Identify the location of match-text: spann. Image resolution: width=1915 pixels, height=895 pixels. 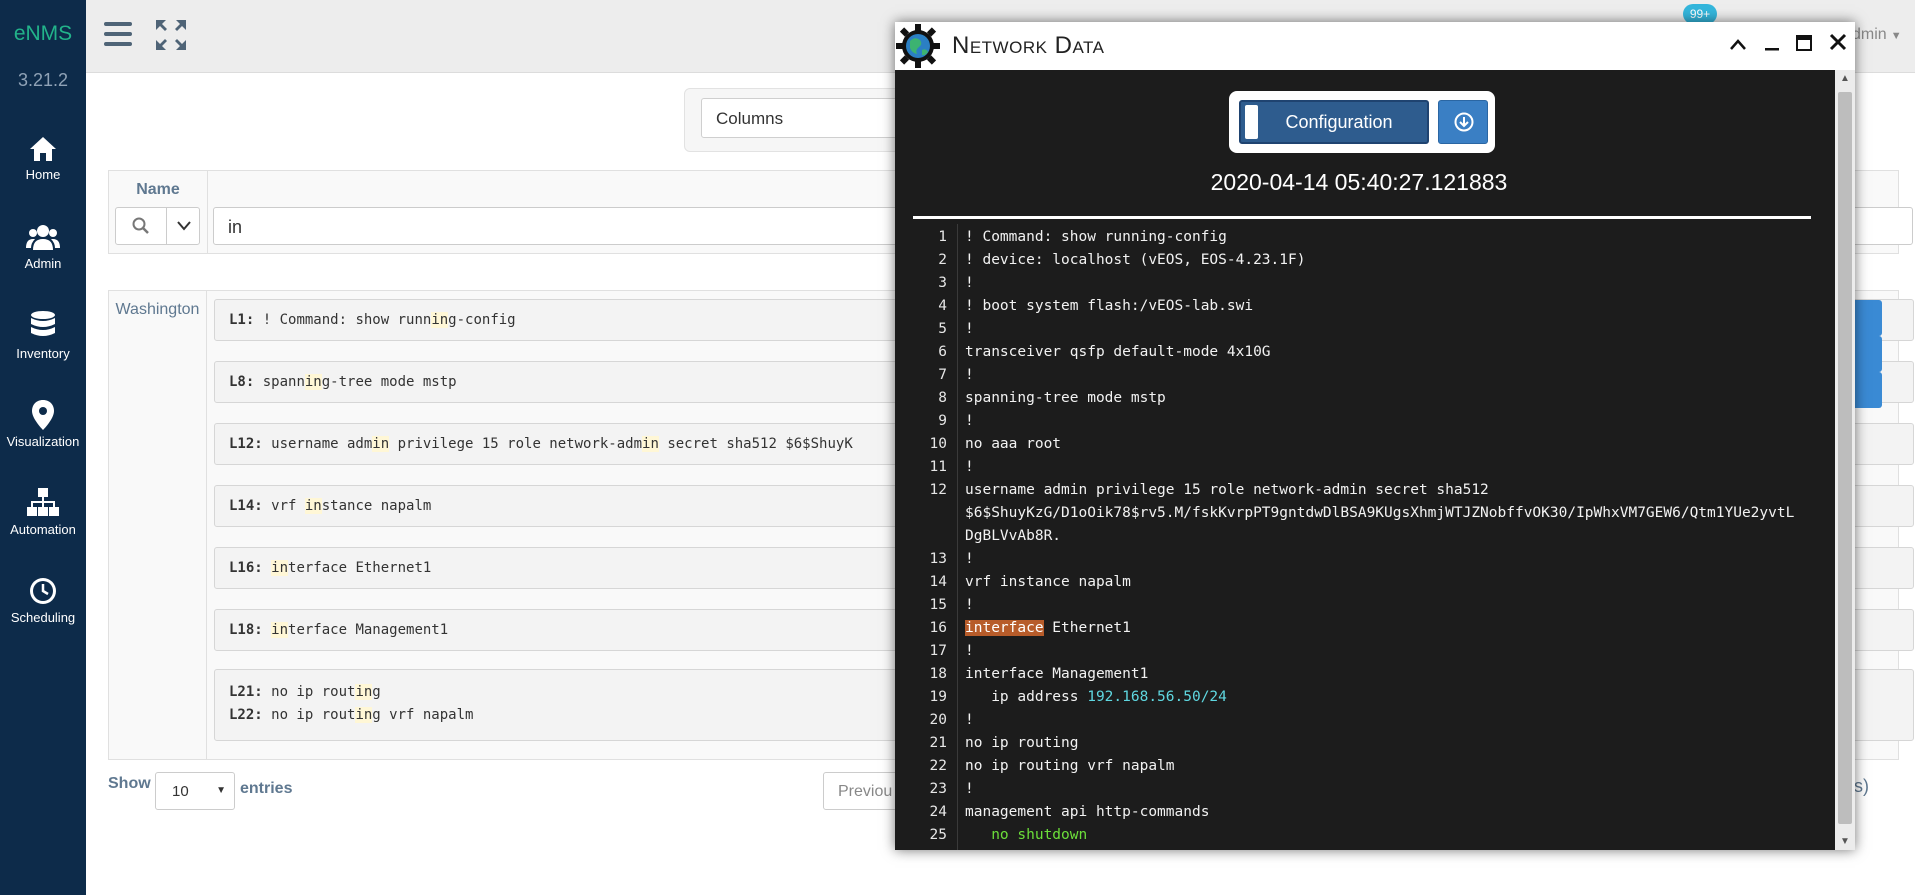
(279, 382).